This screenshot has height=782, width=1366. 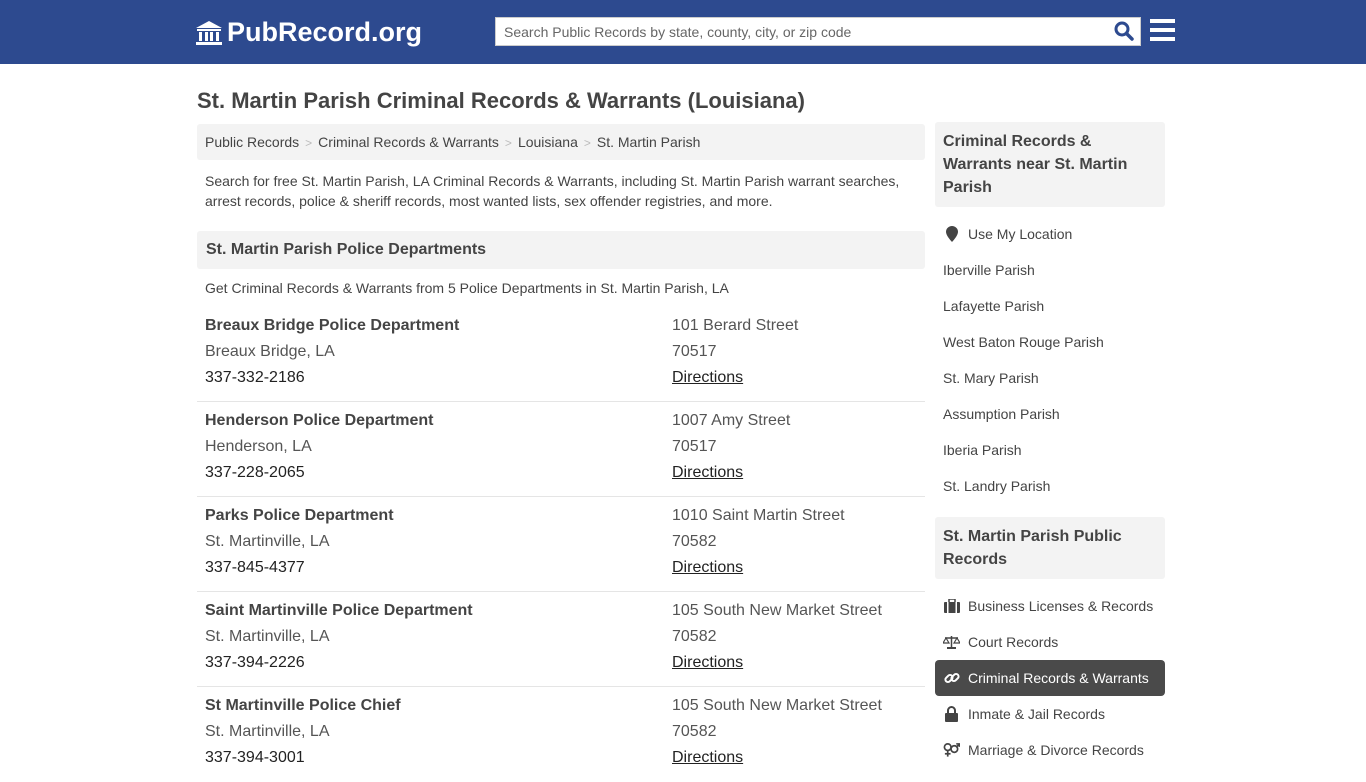 What do you see at coordinates (438, 473) in the screenshot?
I see `department-phone: 337-228-2065` at bounding box center [438, 473].